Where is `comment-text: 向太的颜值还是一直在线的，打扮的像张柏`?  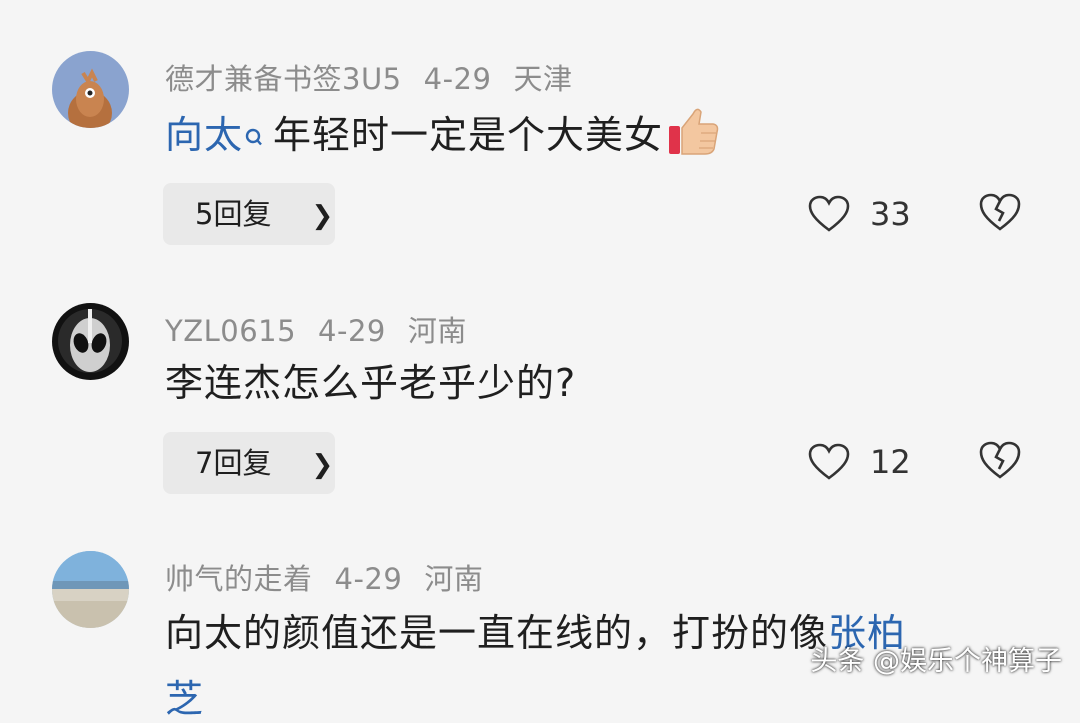
comment-text: 向太的颜值还是一直在线的，打扮的像张柏 is located at coordinates (535, 633).